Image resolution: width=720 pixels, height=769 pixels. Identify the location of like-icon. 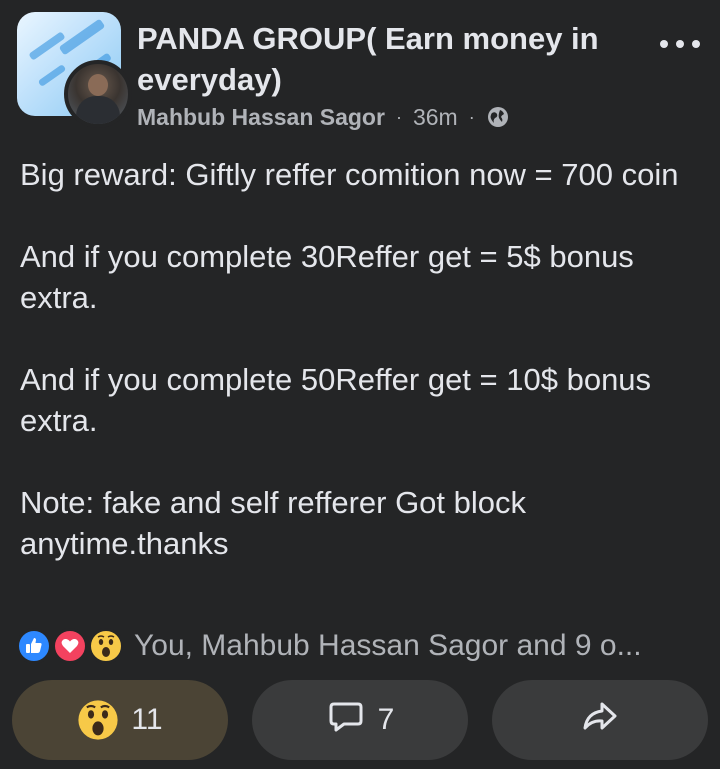
(34, 646).